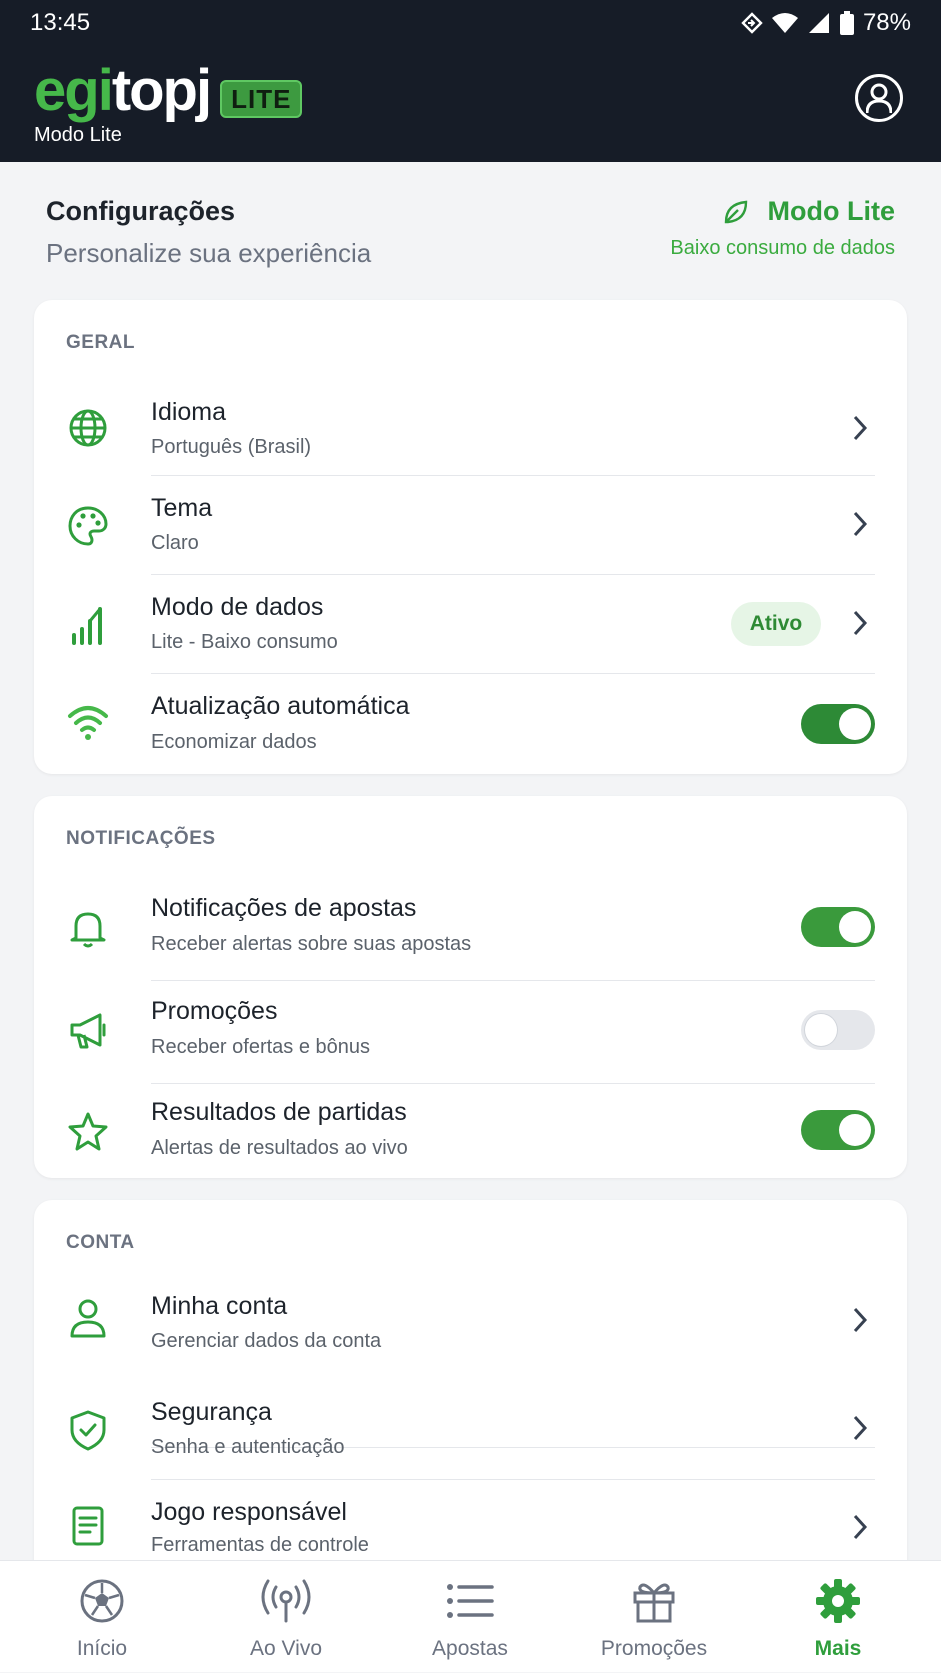 The height and width of the screenshot is (1673, 941). What do you see at coordinates (654, 1648) in the screenshot?
I see `nav-label: Promoções` at bounding box center [654, 1648].